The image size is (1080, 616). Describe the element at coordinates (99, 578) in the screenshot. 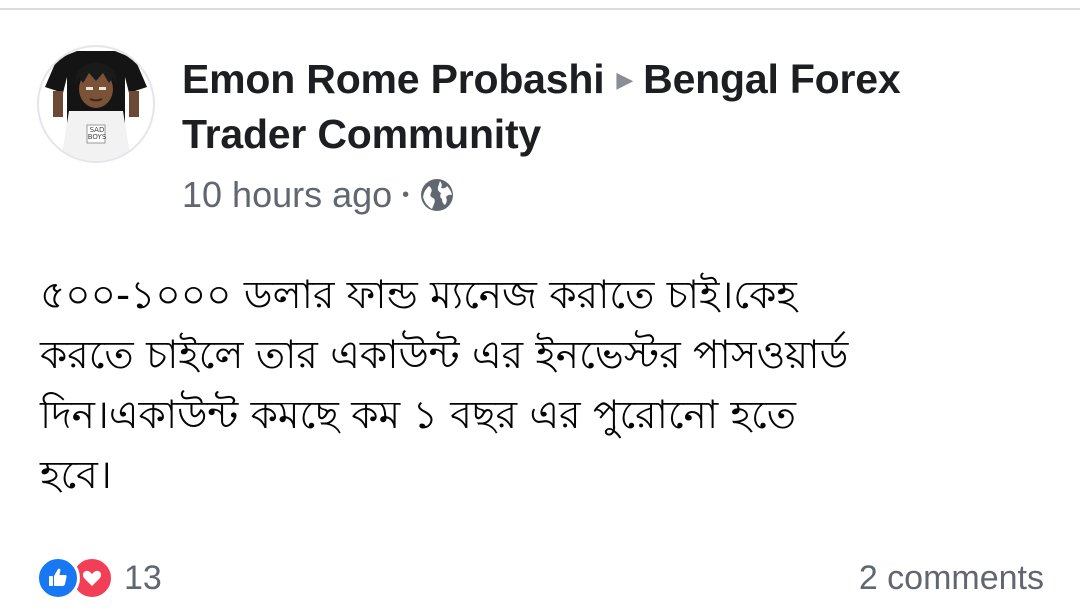

I see `reactions-summary: 13` at that location.